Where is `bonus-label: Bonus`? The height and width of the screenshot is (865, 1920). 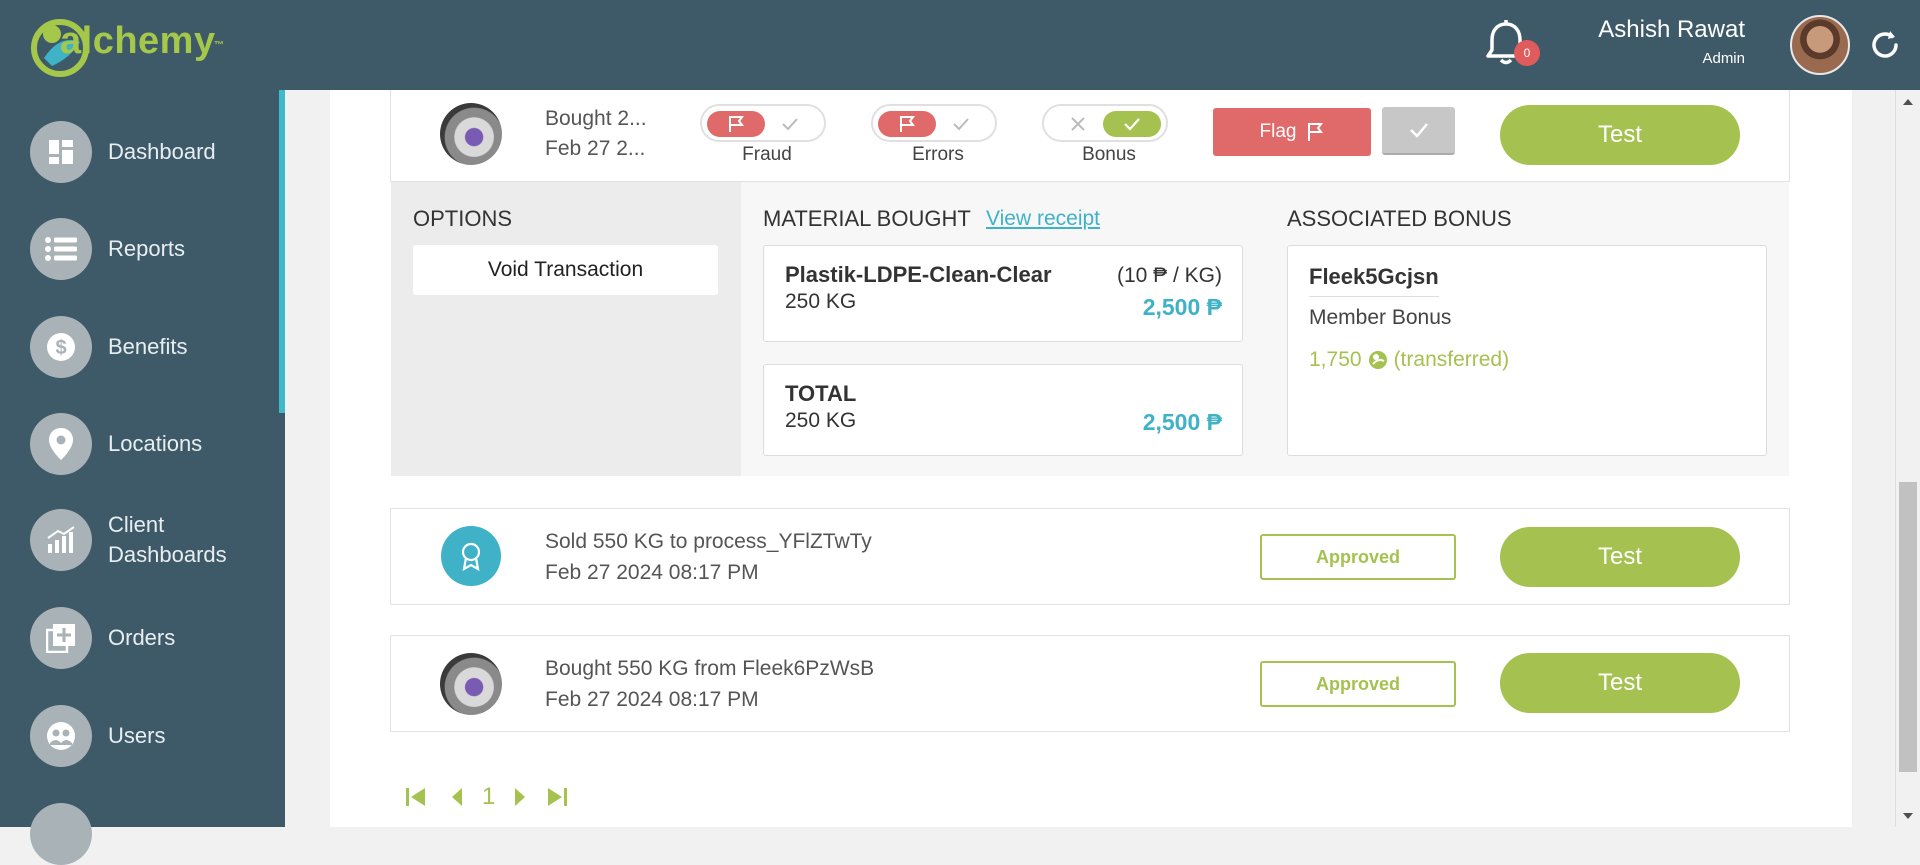 bonus-label: Bonus is located at coordinates (1109, 154).